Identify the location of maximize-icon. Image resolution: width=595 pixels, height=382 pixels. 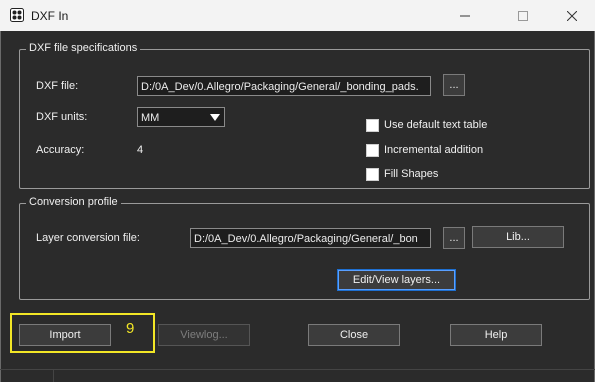
(523, 15).